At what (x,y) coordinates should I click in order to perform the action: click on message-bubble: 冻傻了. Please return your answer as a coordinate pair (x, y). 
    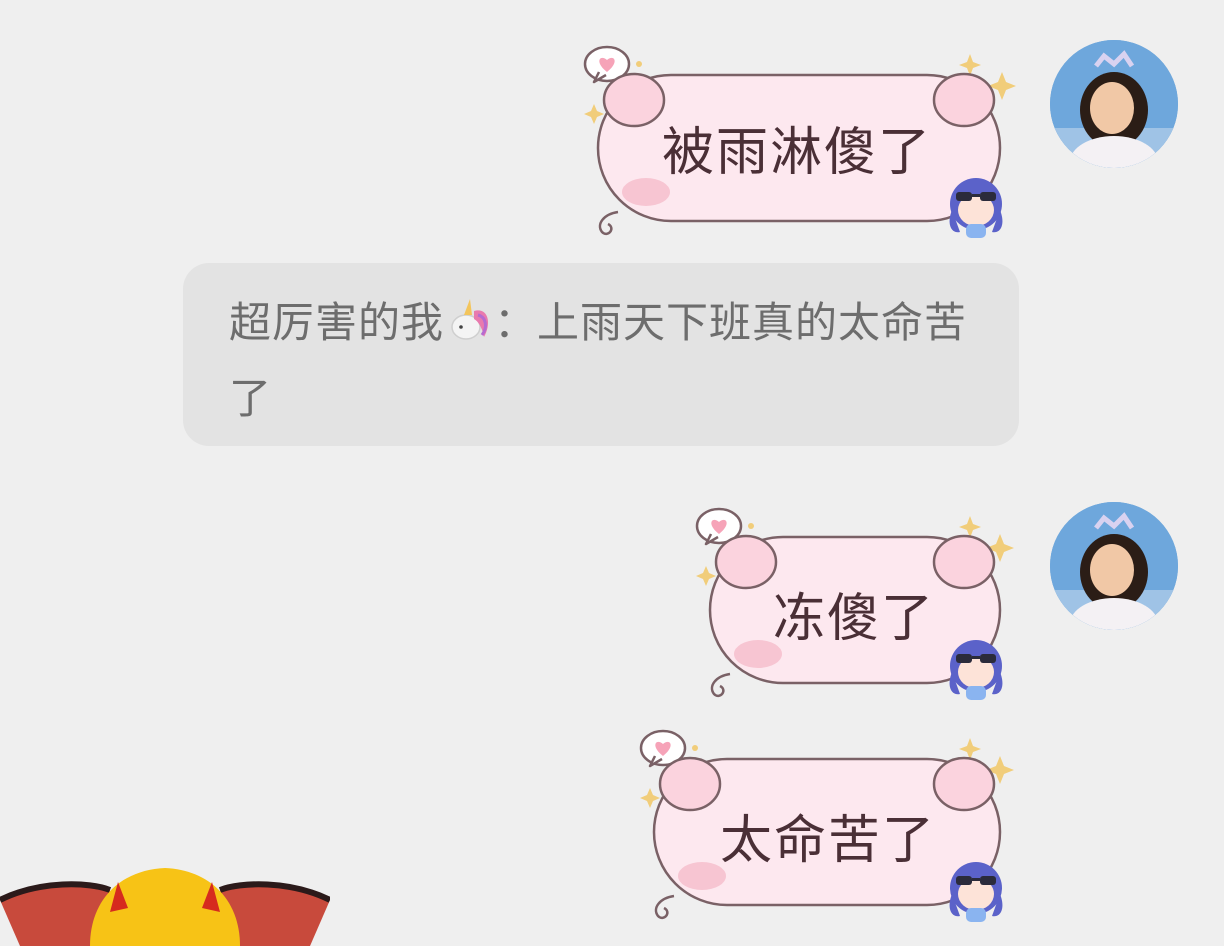
    Looking at the image, I should click on (854, 604).